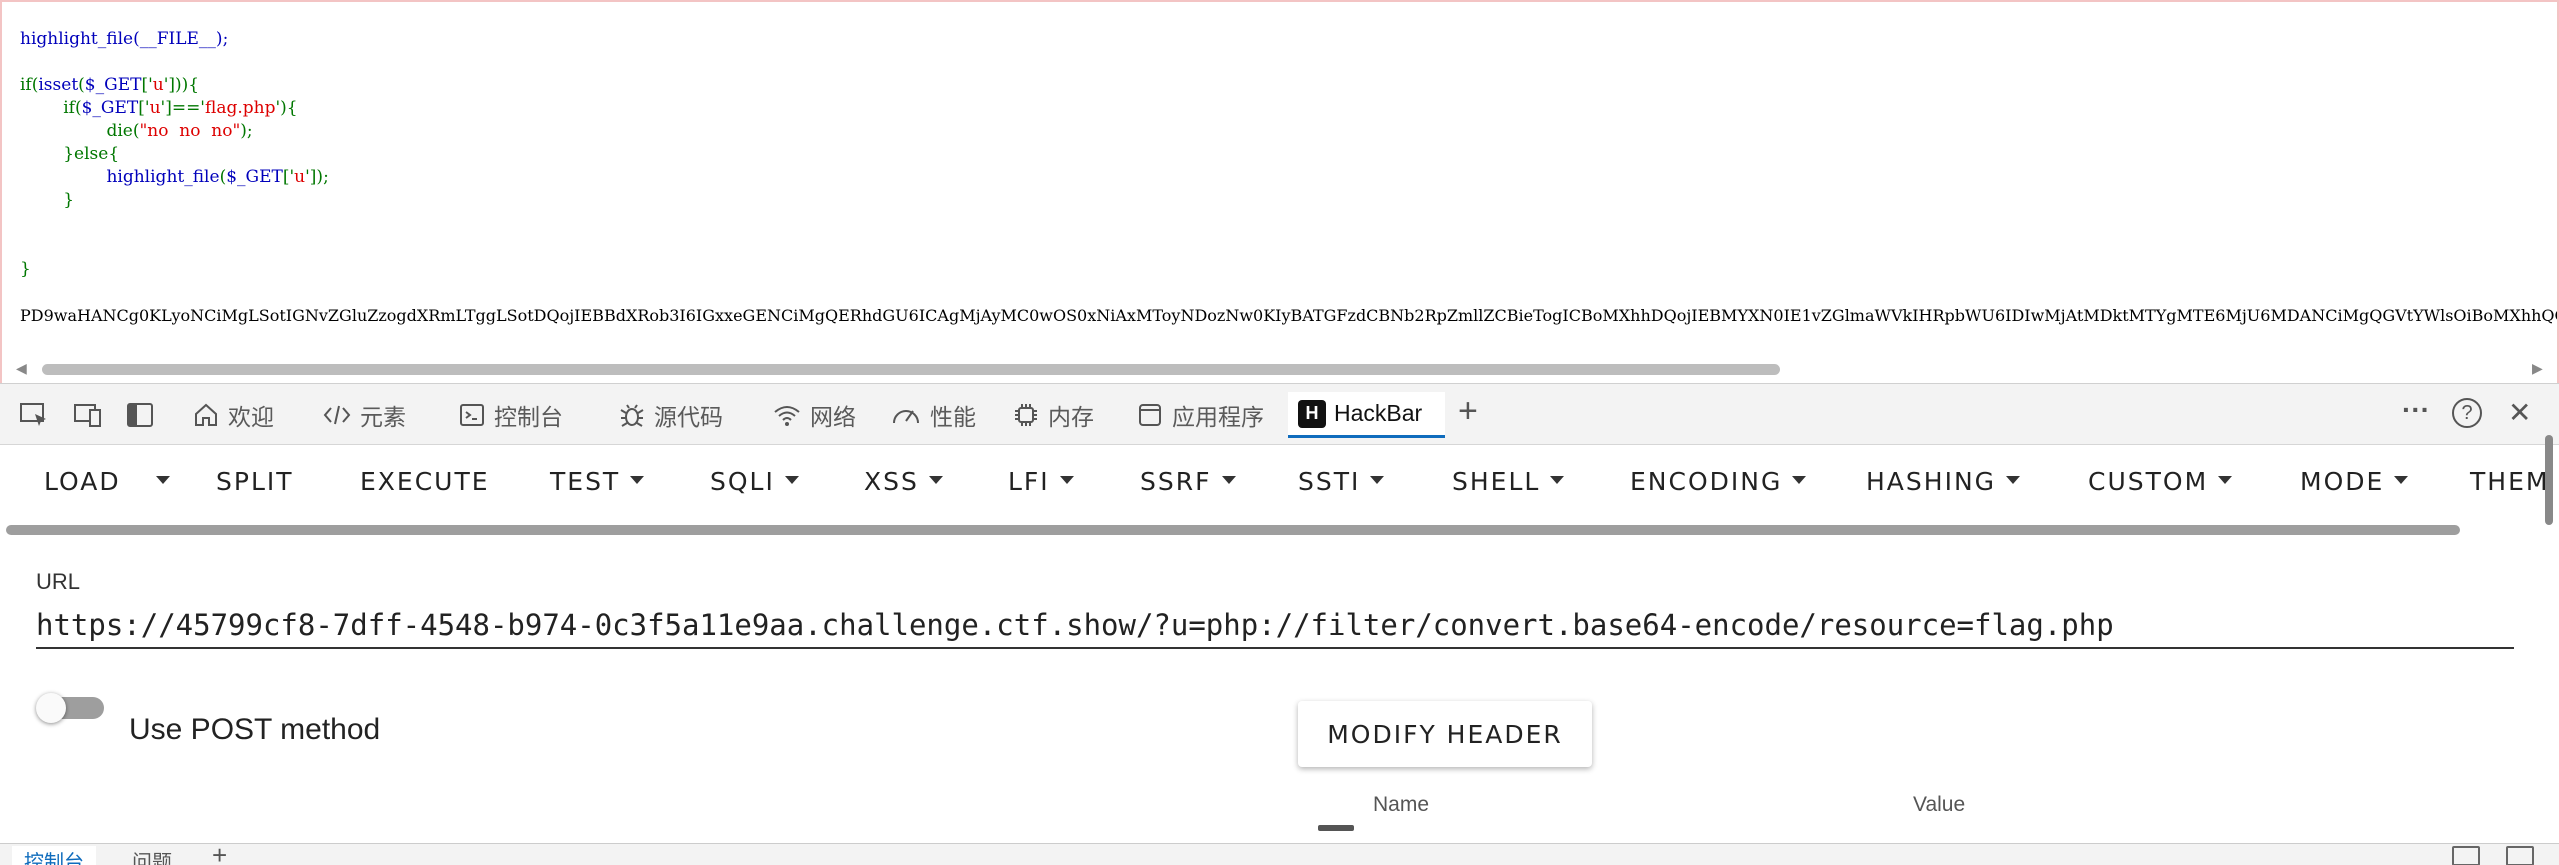 This screenshot has width=2559, height=865. I want to click on tab-label: HackBar, so click(1378, 413).